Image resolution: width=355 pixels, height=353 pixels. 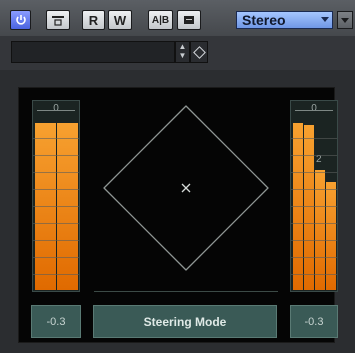 What do you see at coordinates (93, 52) in the screenshot?
I see `preset-name-field` at bounding box center [93, 52].